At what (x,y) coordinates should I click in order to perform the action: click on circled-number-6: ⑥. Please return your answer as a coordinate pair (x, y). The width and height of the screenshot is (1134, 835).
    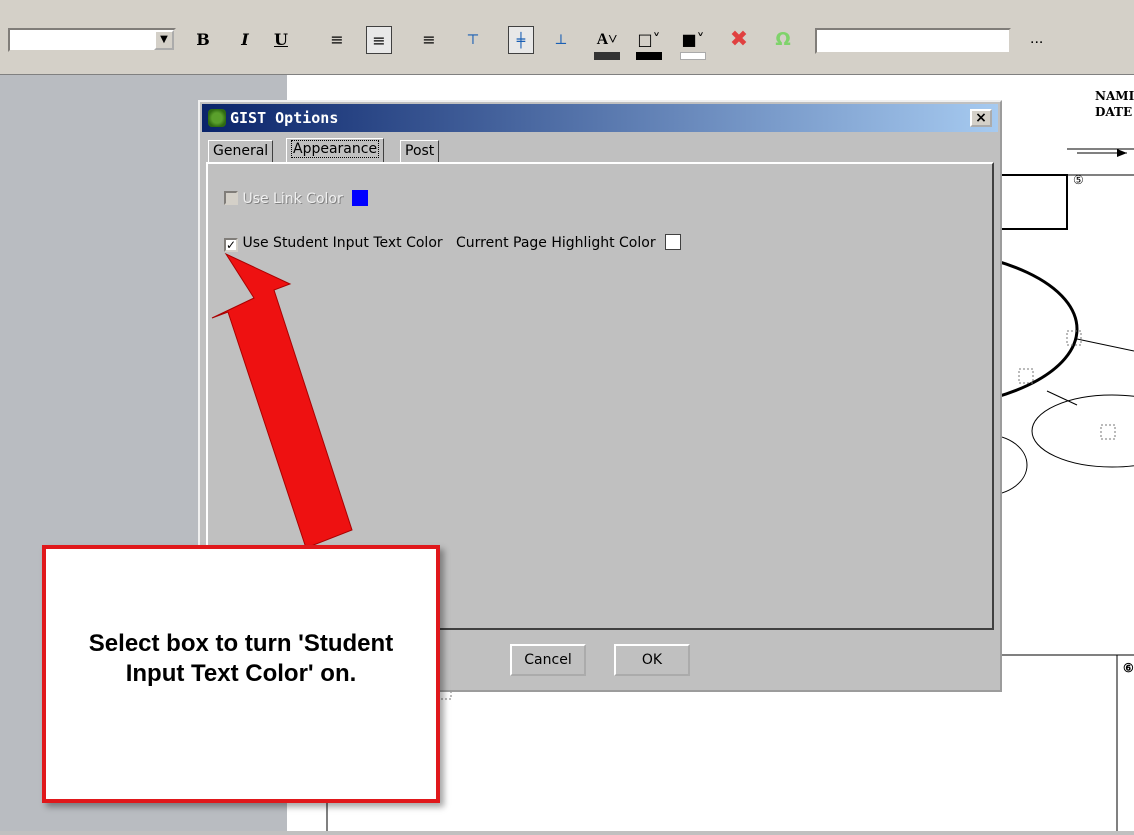
    Looking at the image, I should click on (1128, 668).